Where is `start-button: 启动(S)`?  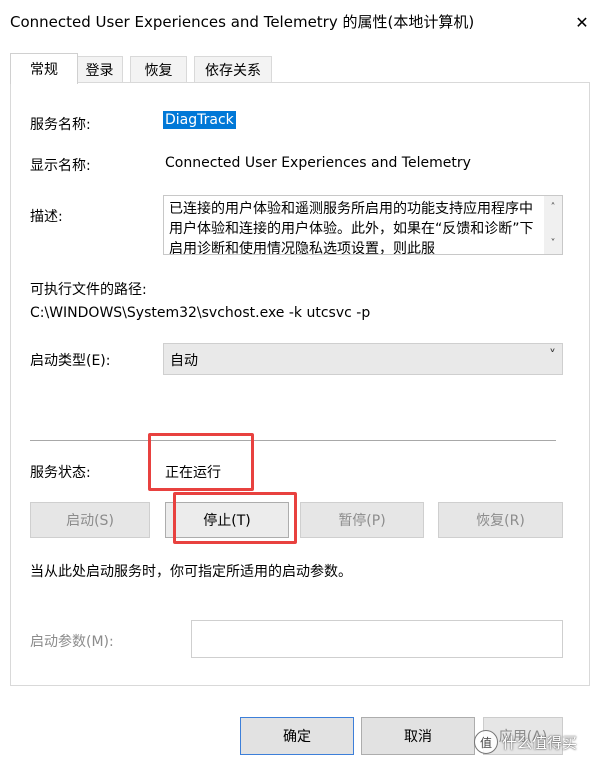
start-button: 启动(S) is located at coordinates (90, 520).